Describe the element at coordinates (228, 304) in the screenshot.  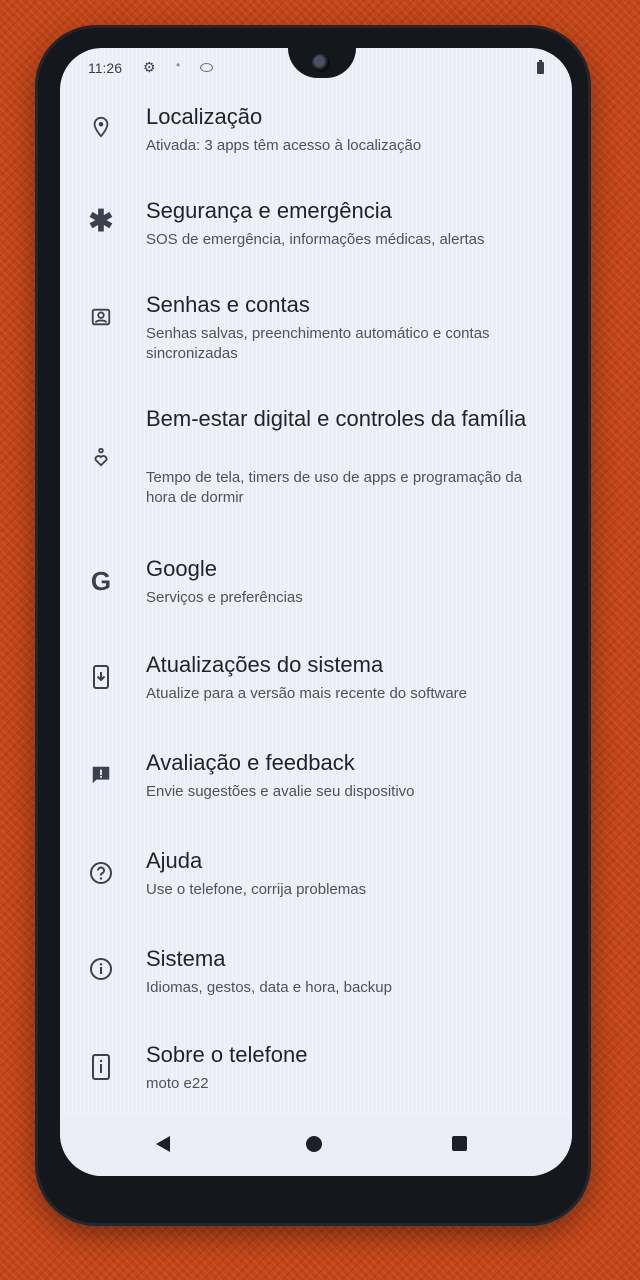
I see `settings-item-title: Senhas e contas` at that location.